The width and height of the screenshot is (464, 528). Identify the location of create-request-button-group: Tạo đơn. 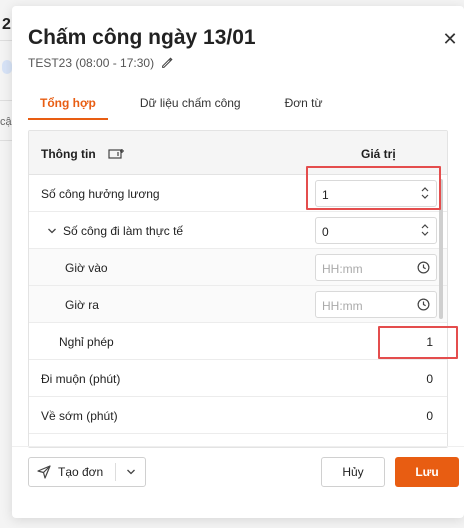
(87, 472).